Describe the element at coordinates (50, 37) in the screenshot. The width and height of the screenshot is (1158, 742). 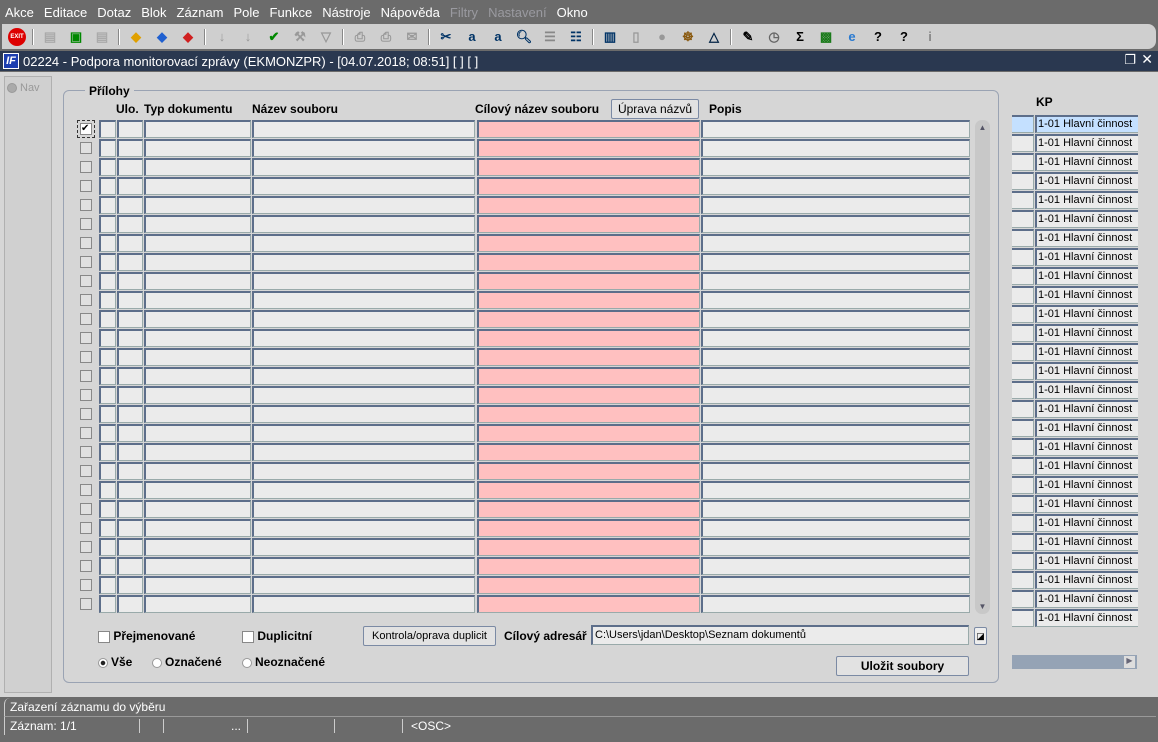
I see `insert-record-icon: ▤` at that location.